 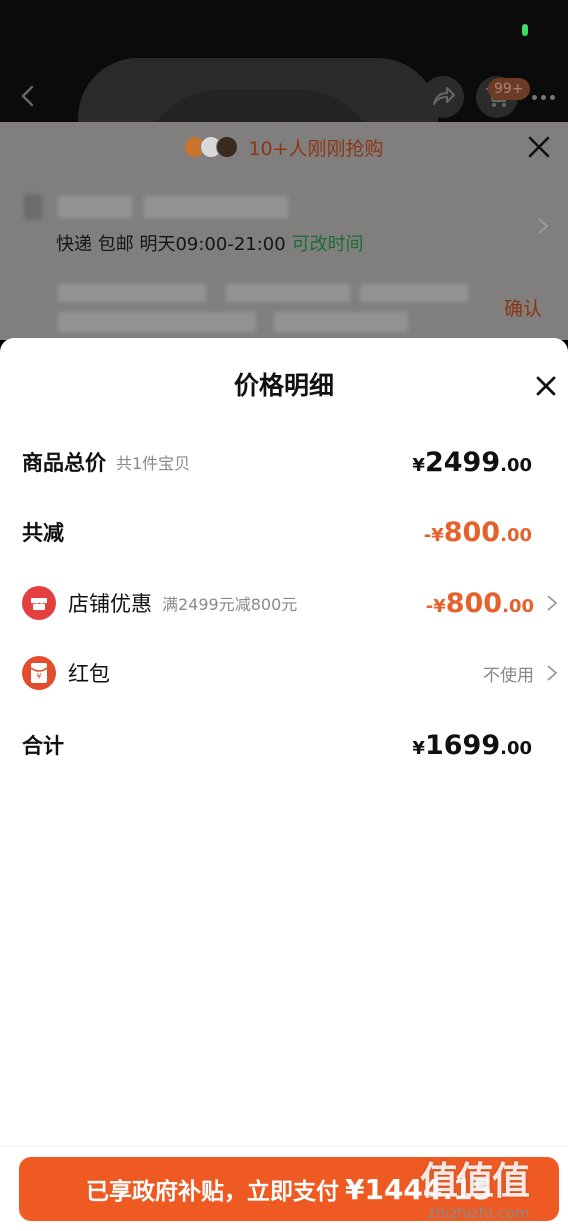 I want to click on watermark-logo: 值值值 zhizhizhi.com, so click(x=490, y=1190).